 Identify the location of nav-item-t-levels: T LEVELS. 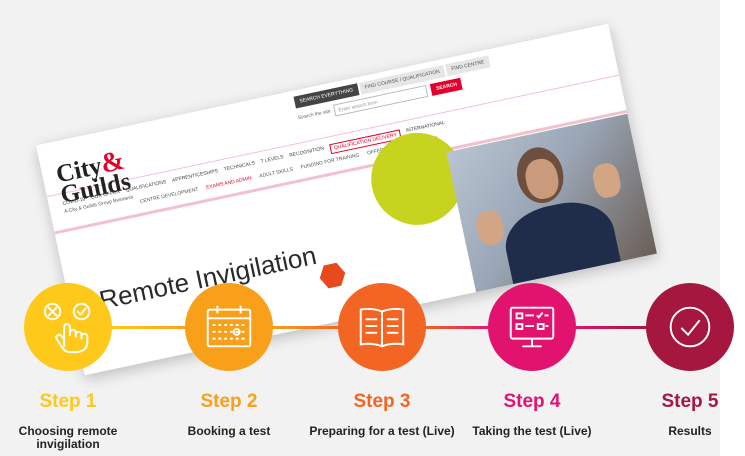
(272, 161).